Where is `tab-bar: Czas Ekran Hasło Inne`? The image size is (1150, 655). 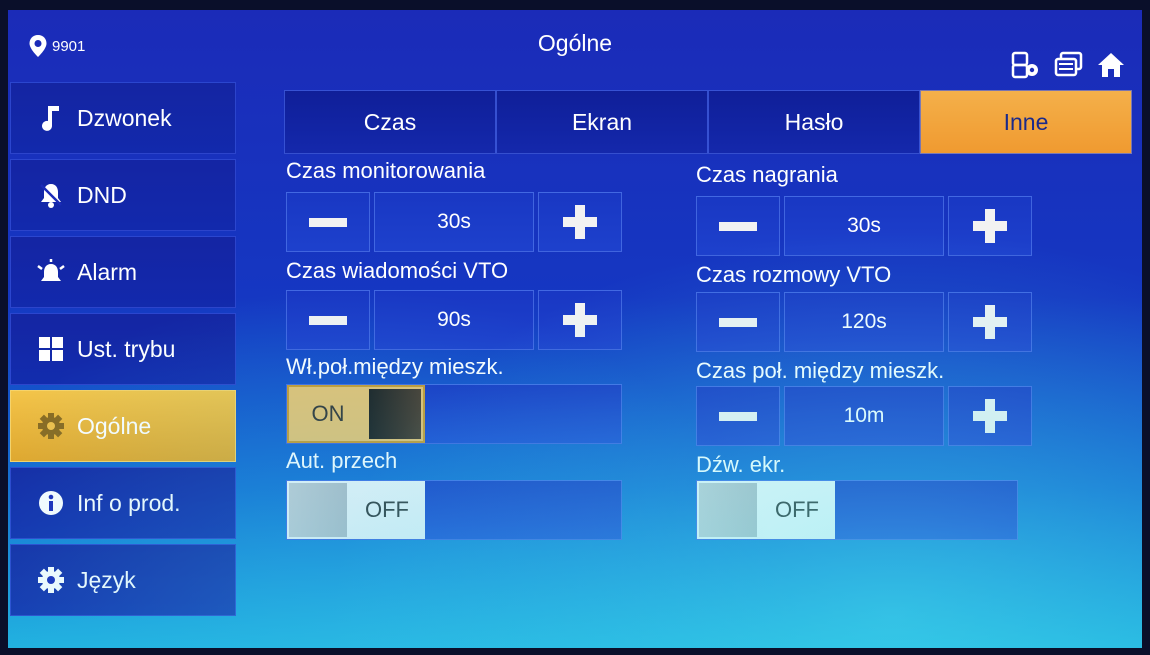
tab-bar: Czas Ekran Hasło Inne is located at coordinates (708, 122).